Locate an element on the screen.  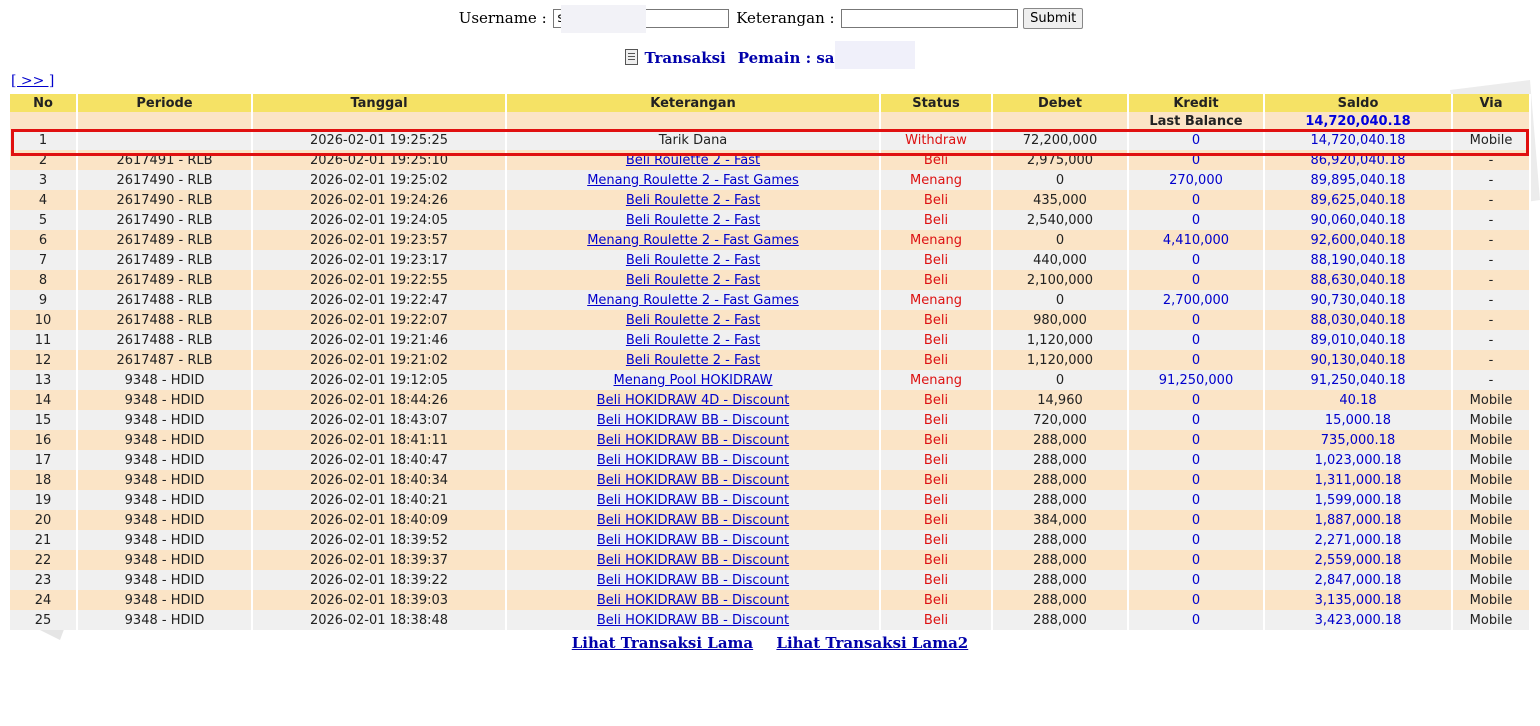
cell-via-text: - is located at coordinates (1491, 160).